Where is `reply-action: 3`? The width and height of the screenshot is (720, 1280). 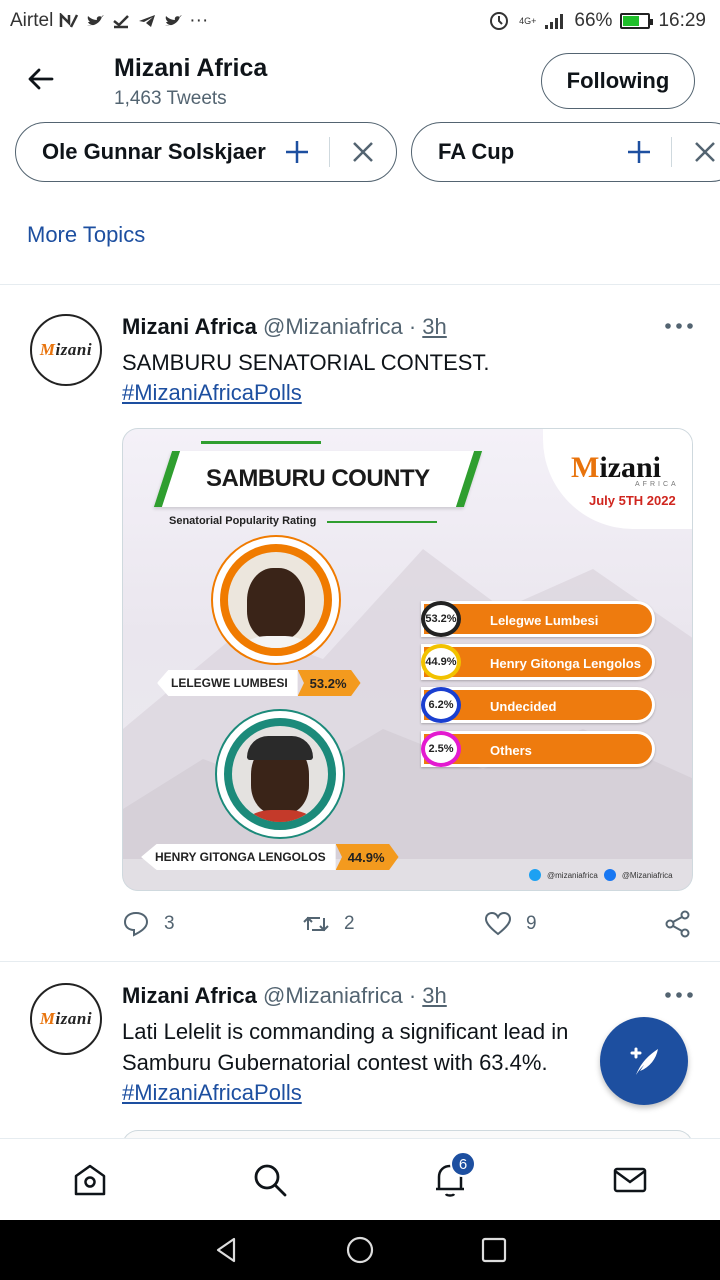
reply-action: 3 is located at coordinates (148, 924).